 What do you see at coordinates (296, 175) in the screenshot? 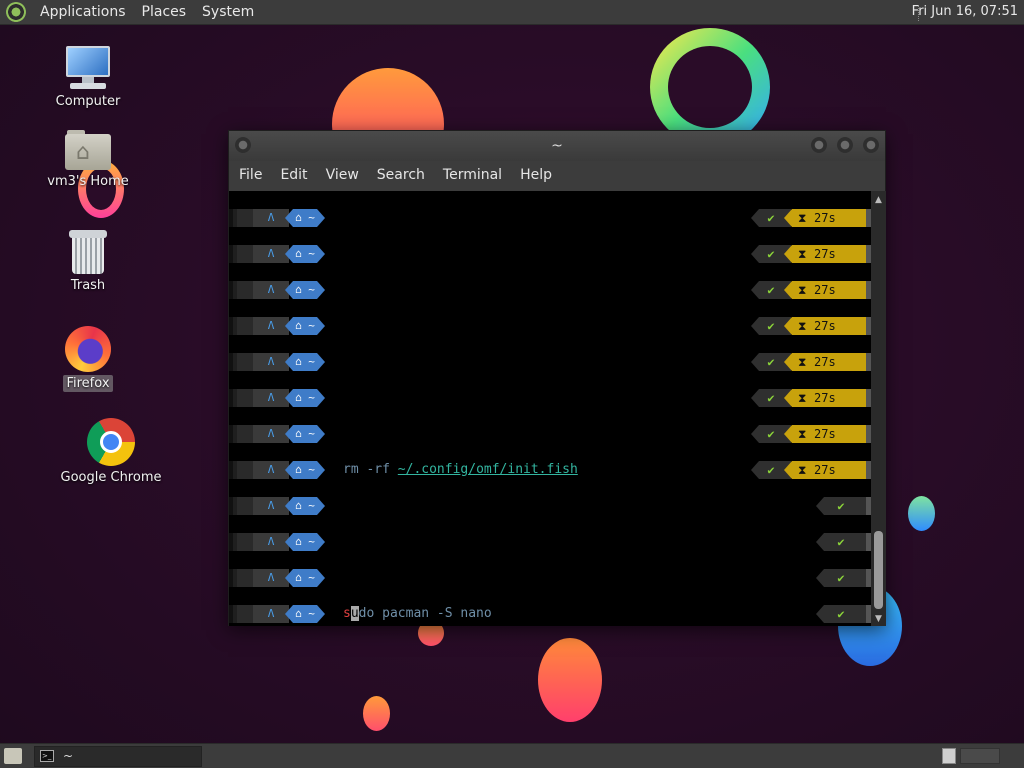
I see `menu-edit: Edit` at bounding box center [296, 175].